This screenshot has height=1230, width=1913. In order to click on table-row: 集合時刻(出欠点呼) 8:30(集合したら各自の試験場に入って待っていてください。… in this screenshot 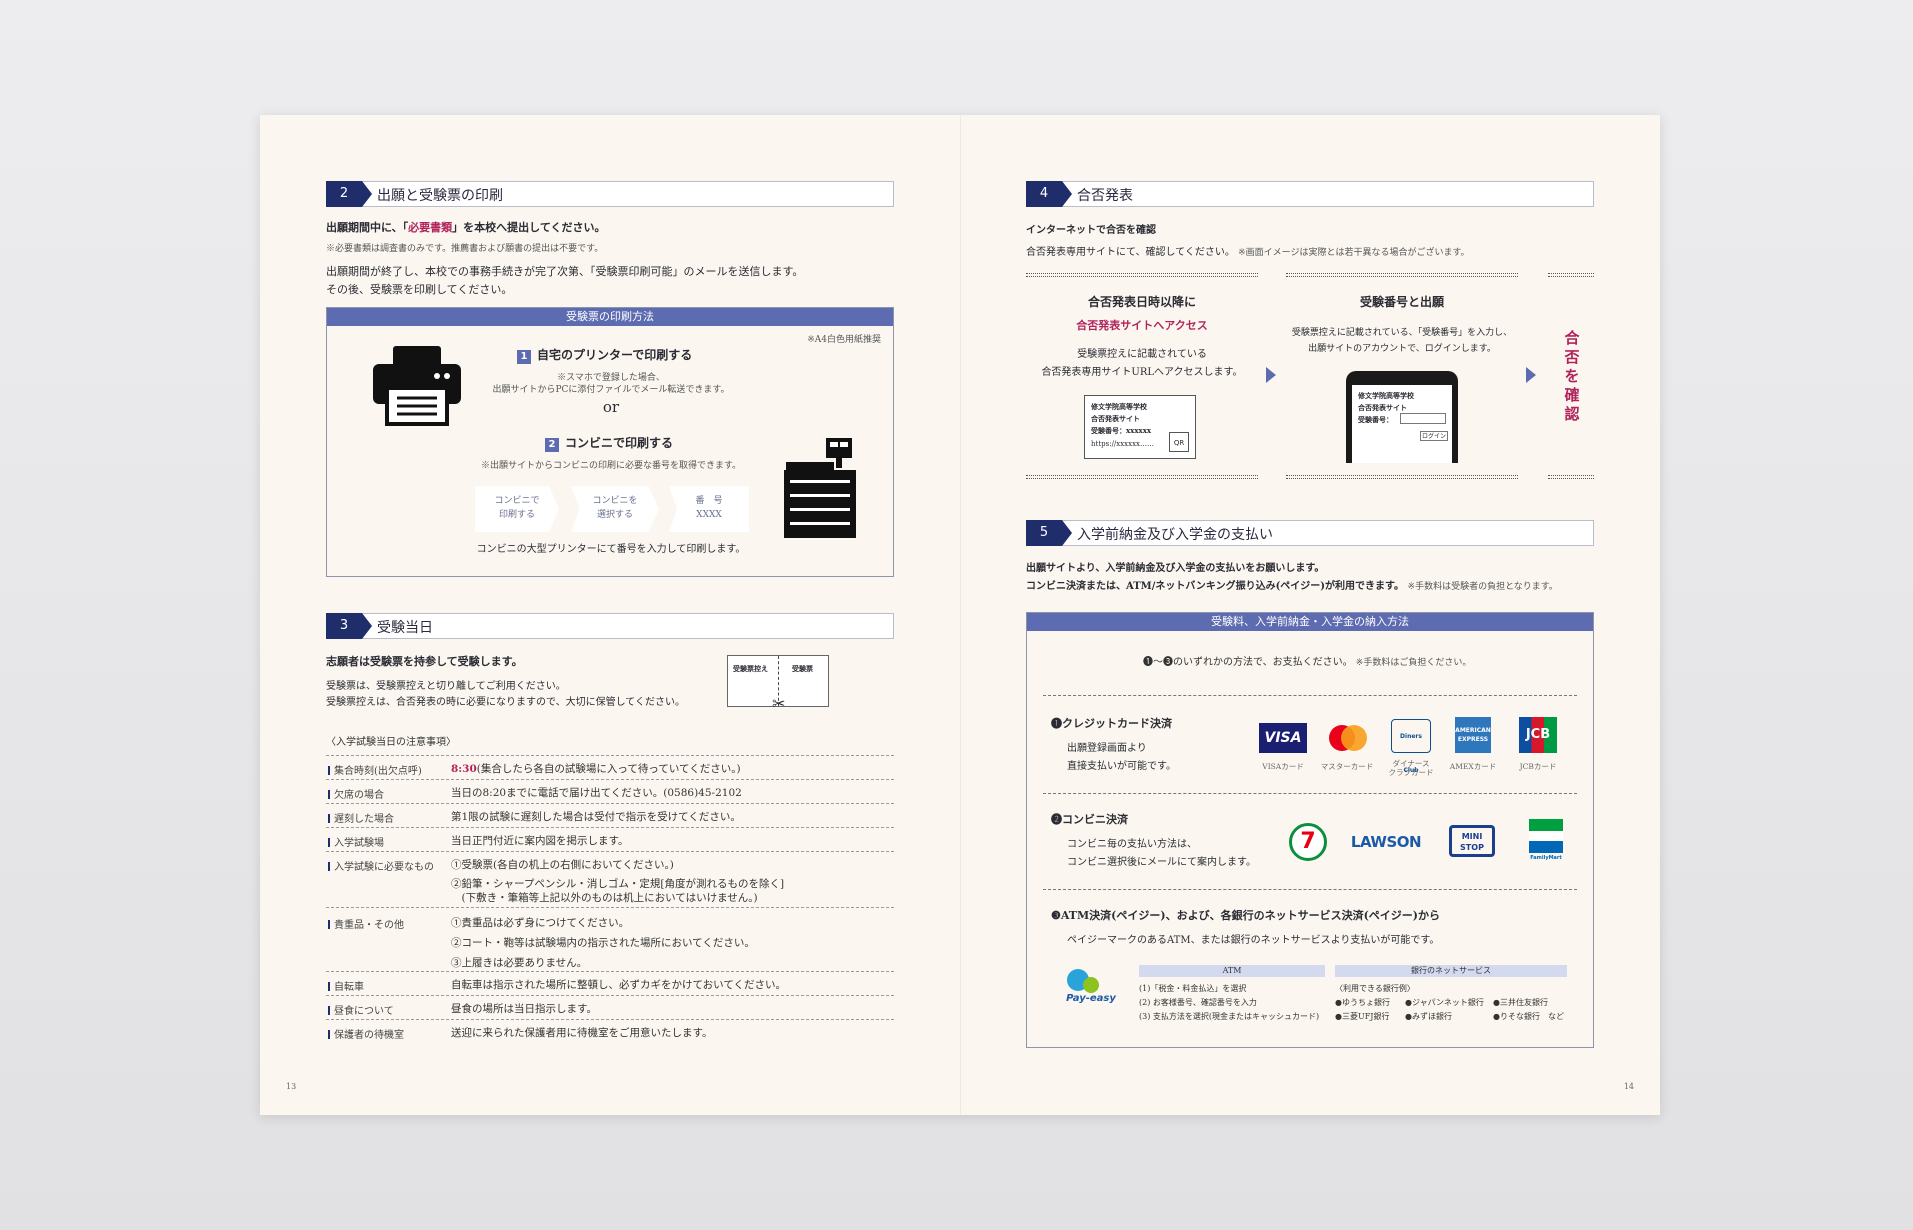, I will do `click(610, 768)`.